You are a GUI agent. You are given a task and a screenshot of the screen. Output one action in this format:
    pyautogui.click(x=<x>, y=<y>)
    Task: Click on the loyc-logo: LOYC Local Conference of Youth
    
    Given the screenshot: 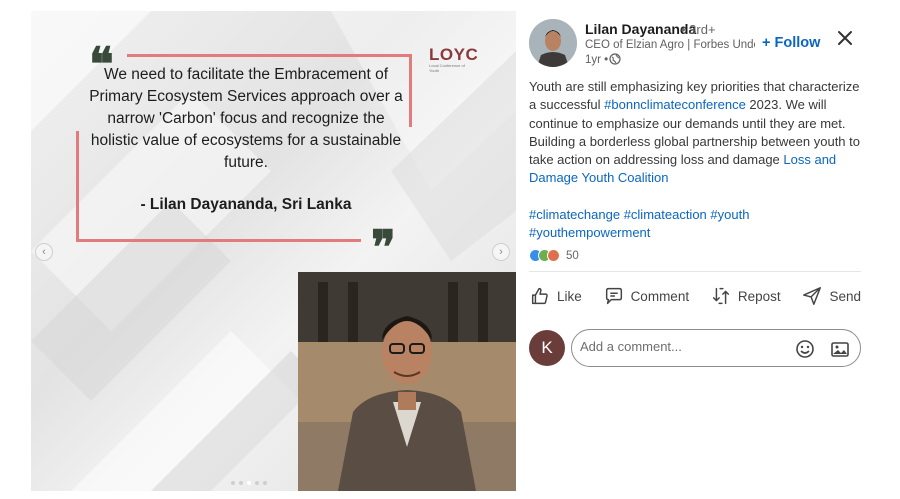 What is the action you would take?
    pyautogui.click(x=453, y=59)
    